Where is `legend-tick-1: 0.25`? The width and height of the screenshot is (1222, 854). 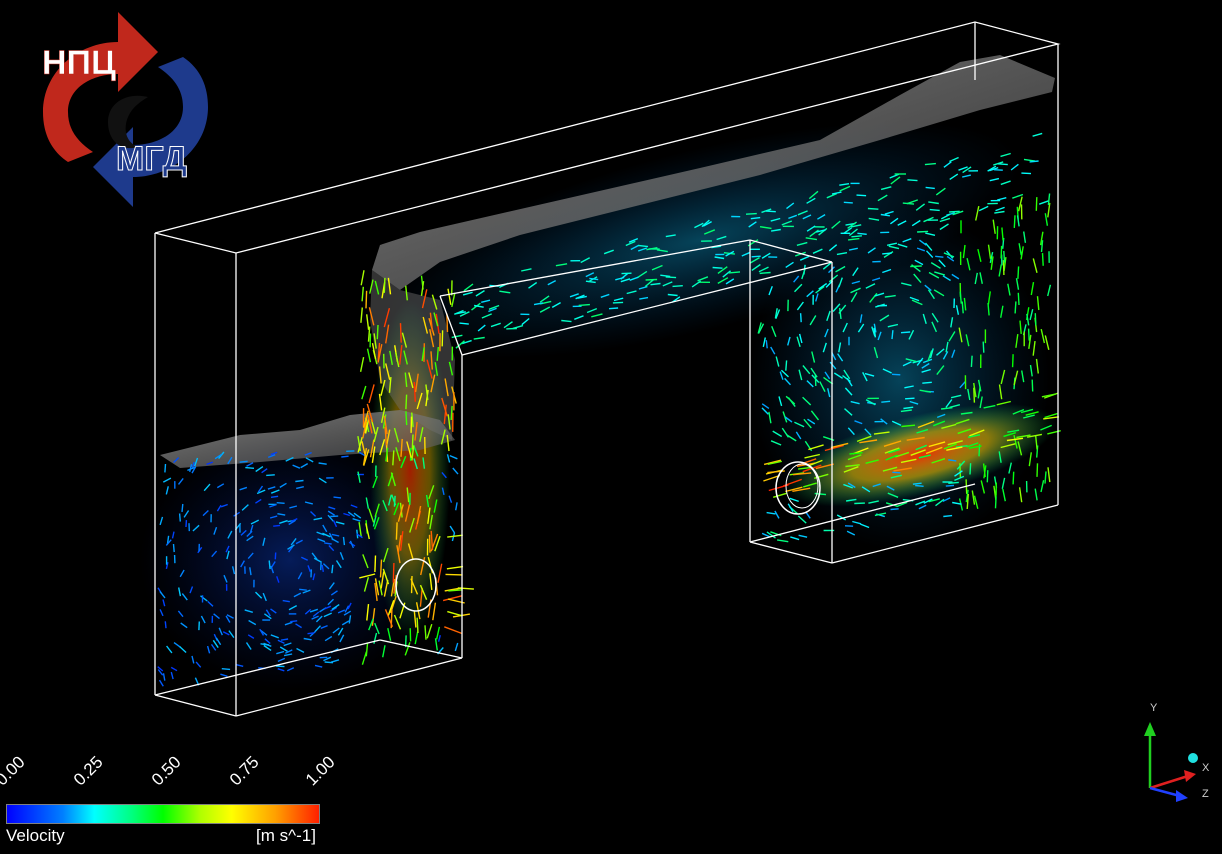
legend-tick-1: 0.25 is located at coordinates (88, 771).